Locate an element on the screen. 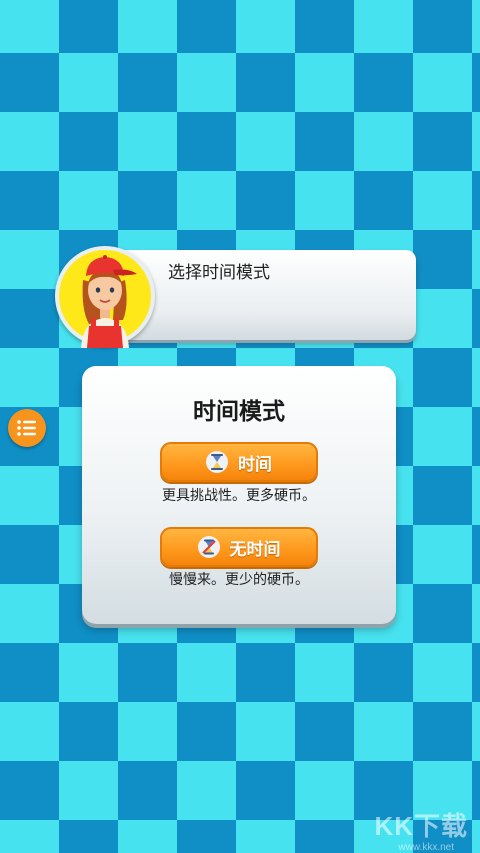 This screenshot has width=480, height=853. character-avatar is located at coordinates (105, 297).